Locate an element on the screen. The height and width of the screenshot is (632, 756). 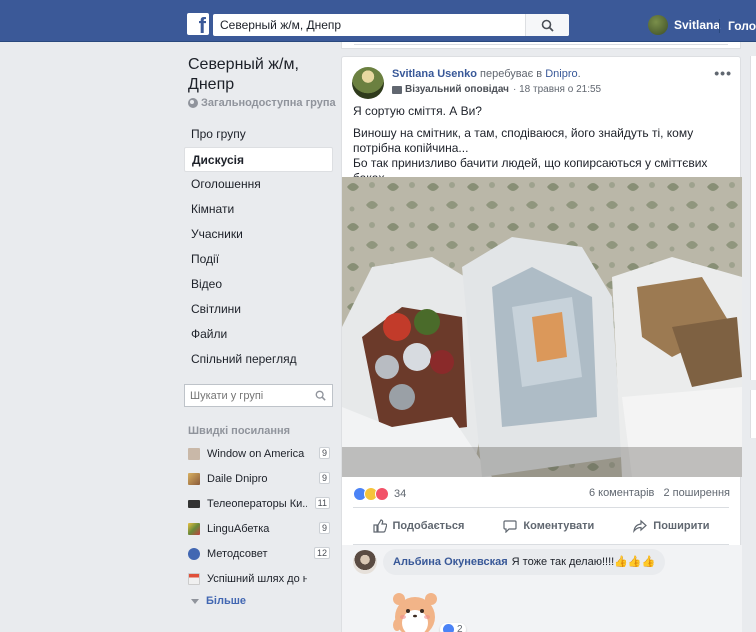
more-options-icon: ••• is located at coordinates (723, 73).